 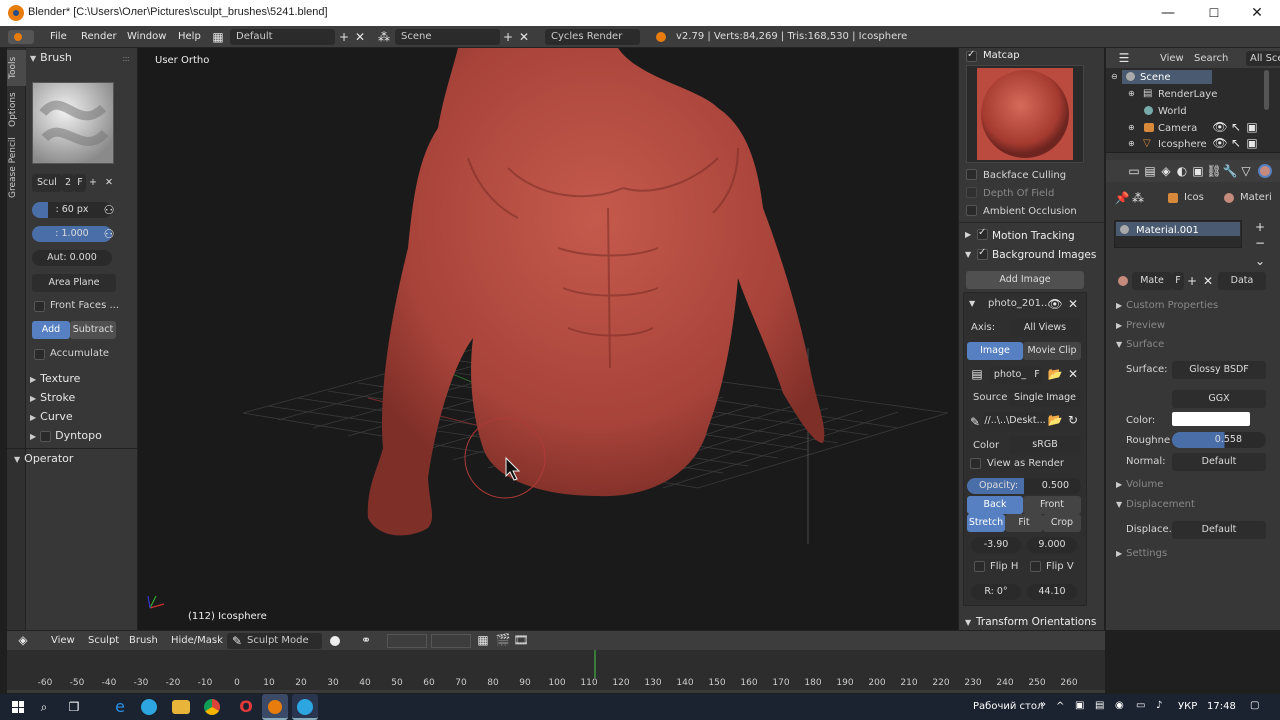 I want to click on outliner-item-renderlayer: RenderLaye, so click(x=1187, y=94).